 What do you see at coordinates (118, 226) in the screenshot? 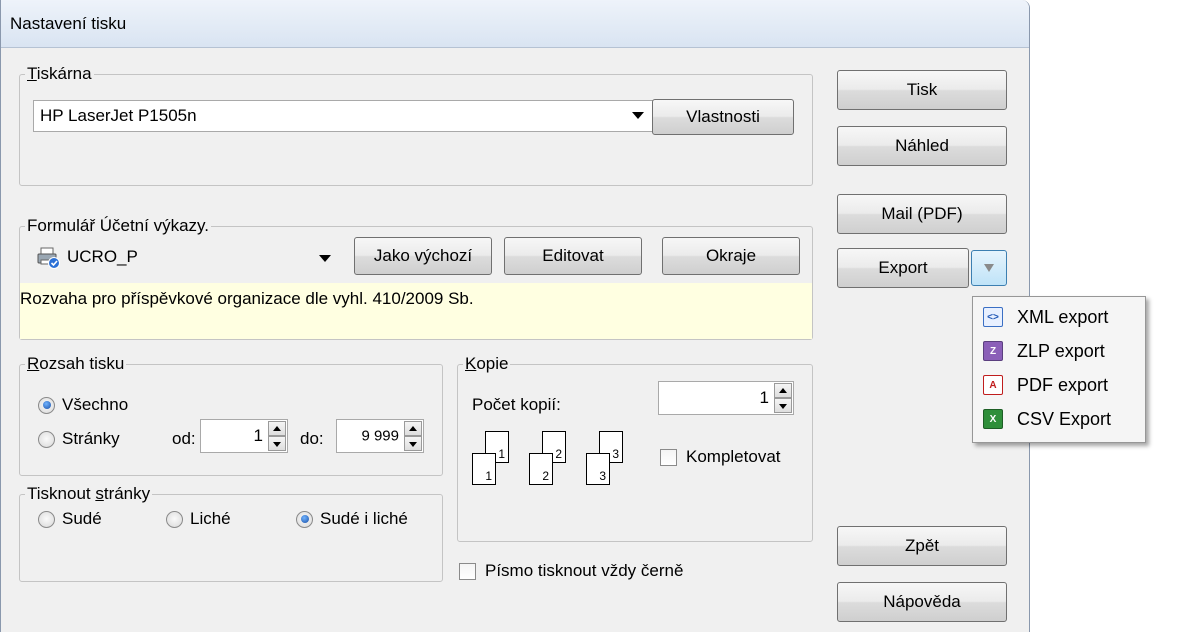
I see `form-group-legend: Formulář Účetní výkazy.` at bounding box center [118, 226].